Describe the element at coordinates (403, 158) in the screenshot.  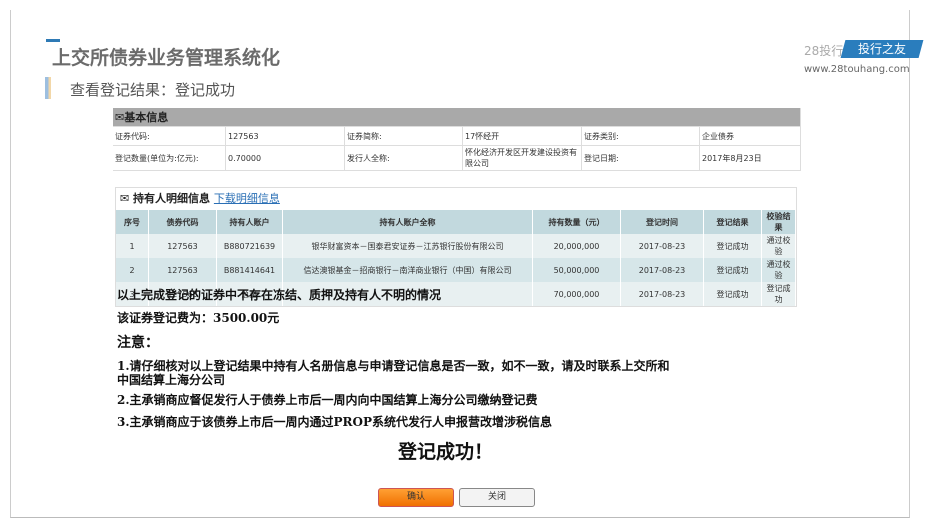
I see `label: 发行人全称:` at that location.